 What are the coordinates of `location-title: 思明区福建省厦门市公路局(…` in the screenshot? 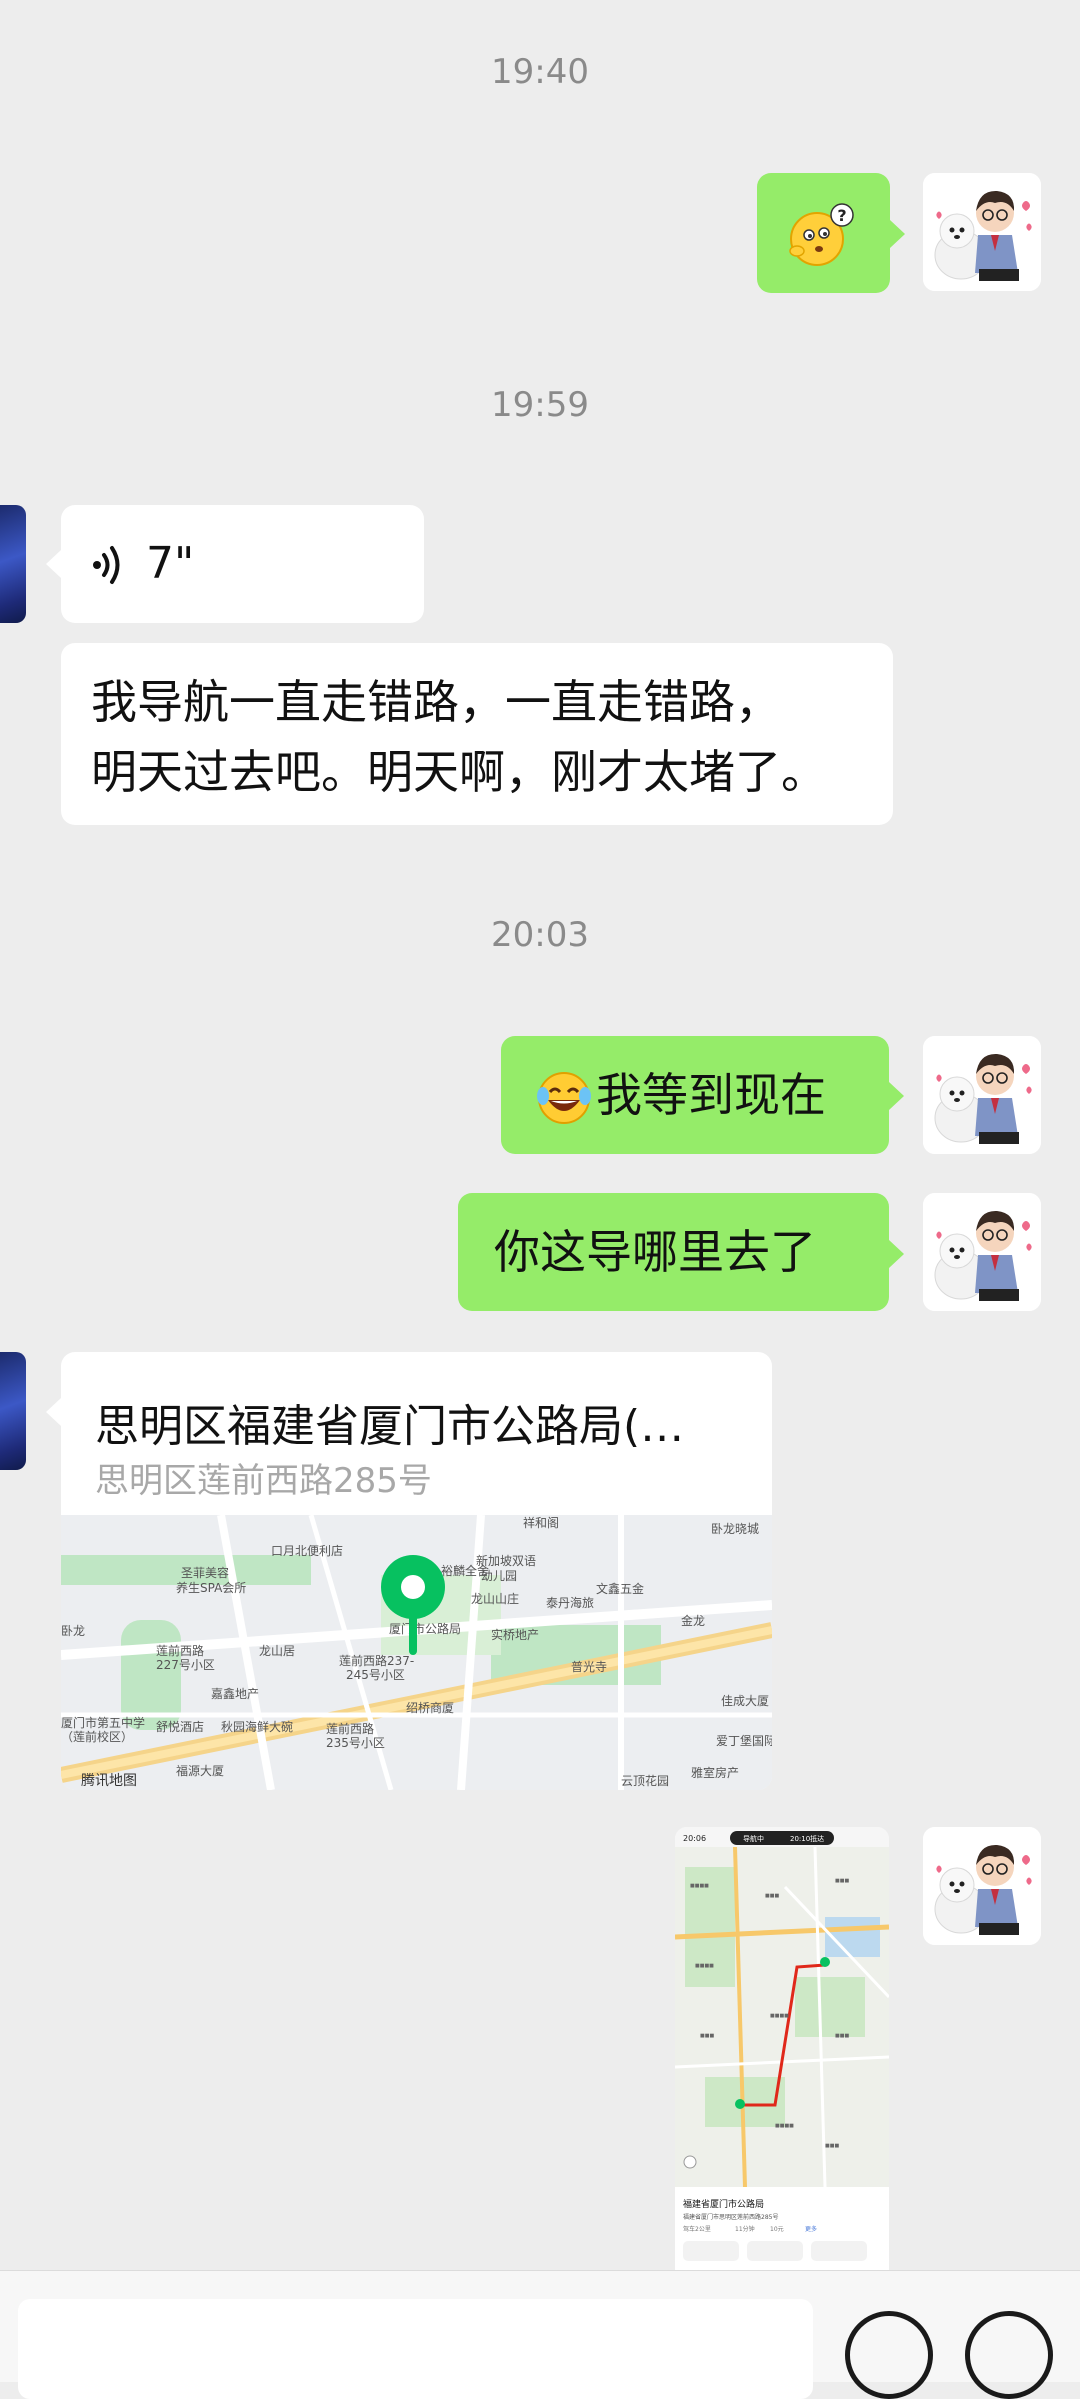 It's located at (390, 1426).